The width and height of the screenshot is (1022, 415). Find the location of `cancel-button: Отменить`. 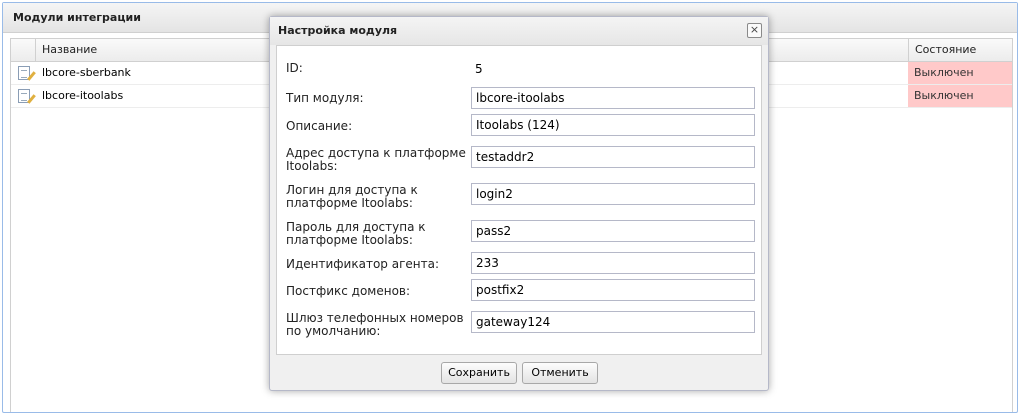

cancel-button: Отменить is located at coordinates (560, 373).